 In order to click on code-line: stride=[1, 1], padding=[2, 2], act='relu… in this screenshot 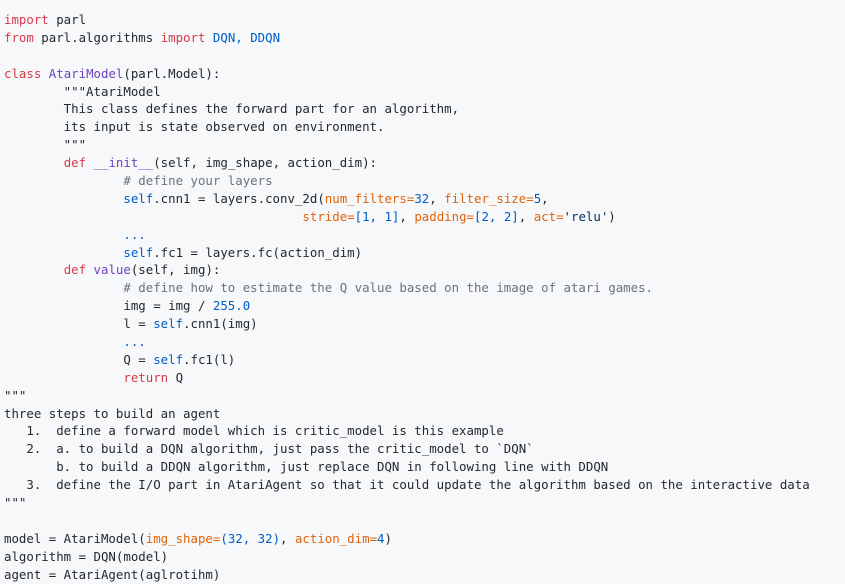, I will do `click(424, 217)`.